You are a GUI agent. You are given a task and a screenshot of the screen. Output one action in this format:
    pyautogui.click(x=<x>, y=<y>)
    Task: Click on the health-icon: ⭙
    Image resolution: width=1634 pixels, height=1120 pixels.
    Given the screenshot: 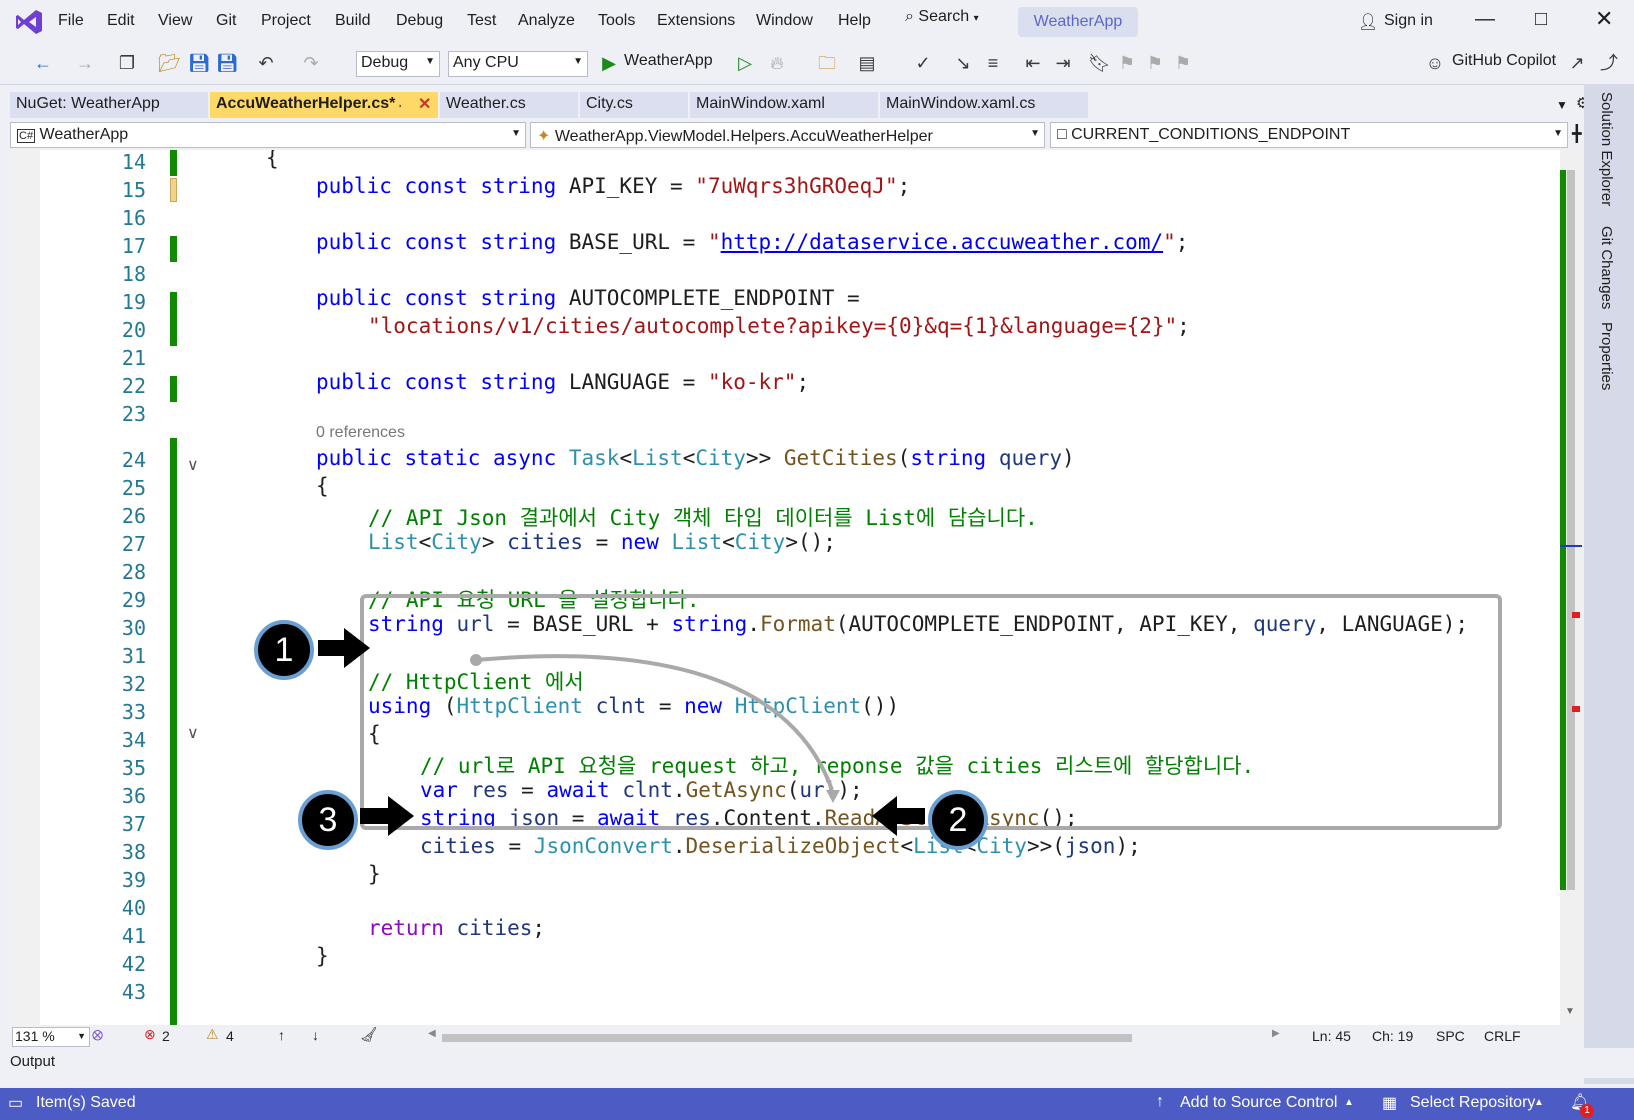 What is the action you would take?
    pyautogui.click(x=97, y=1035)
    